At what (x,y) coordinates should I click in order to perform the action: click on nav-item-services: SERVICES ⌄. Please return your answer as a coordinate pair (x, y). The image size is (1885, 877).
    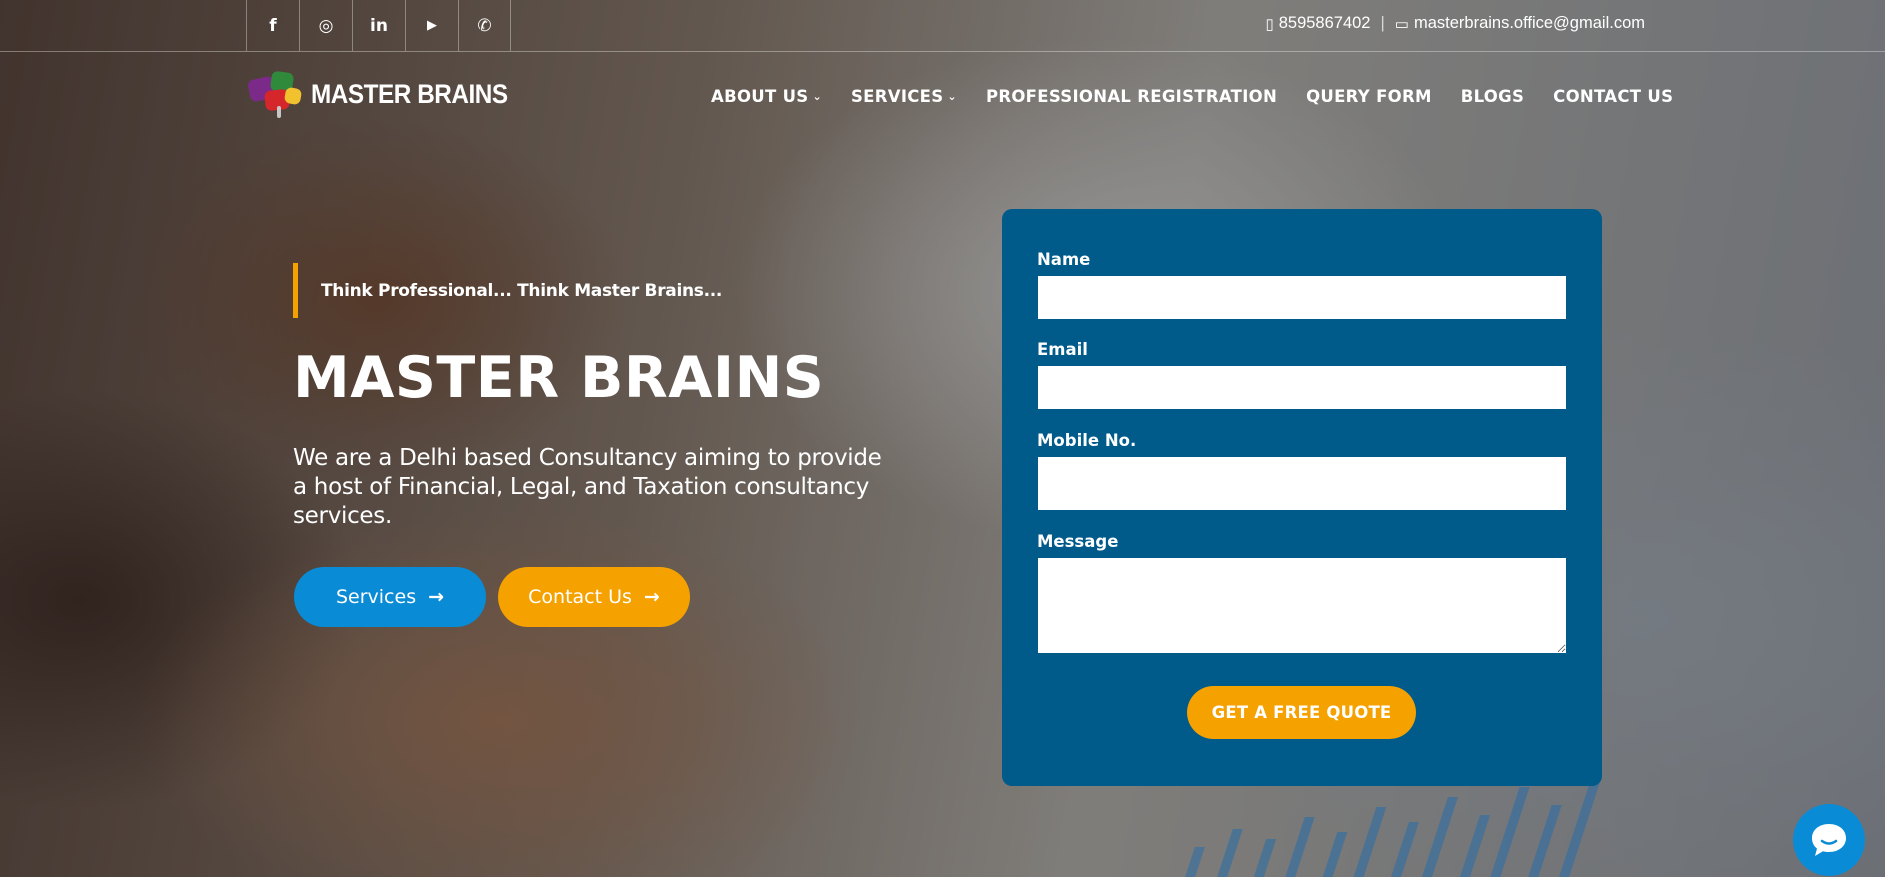
    Looking at the image, I should click on (904, 96).